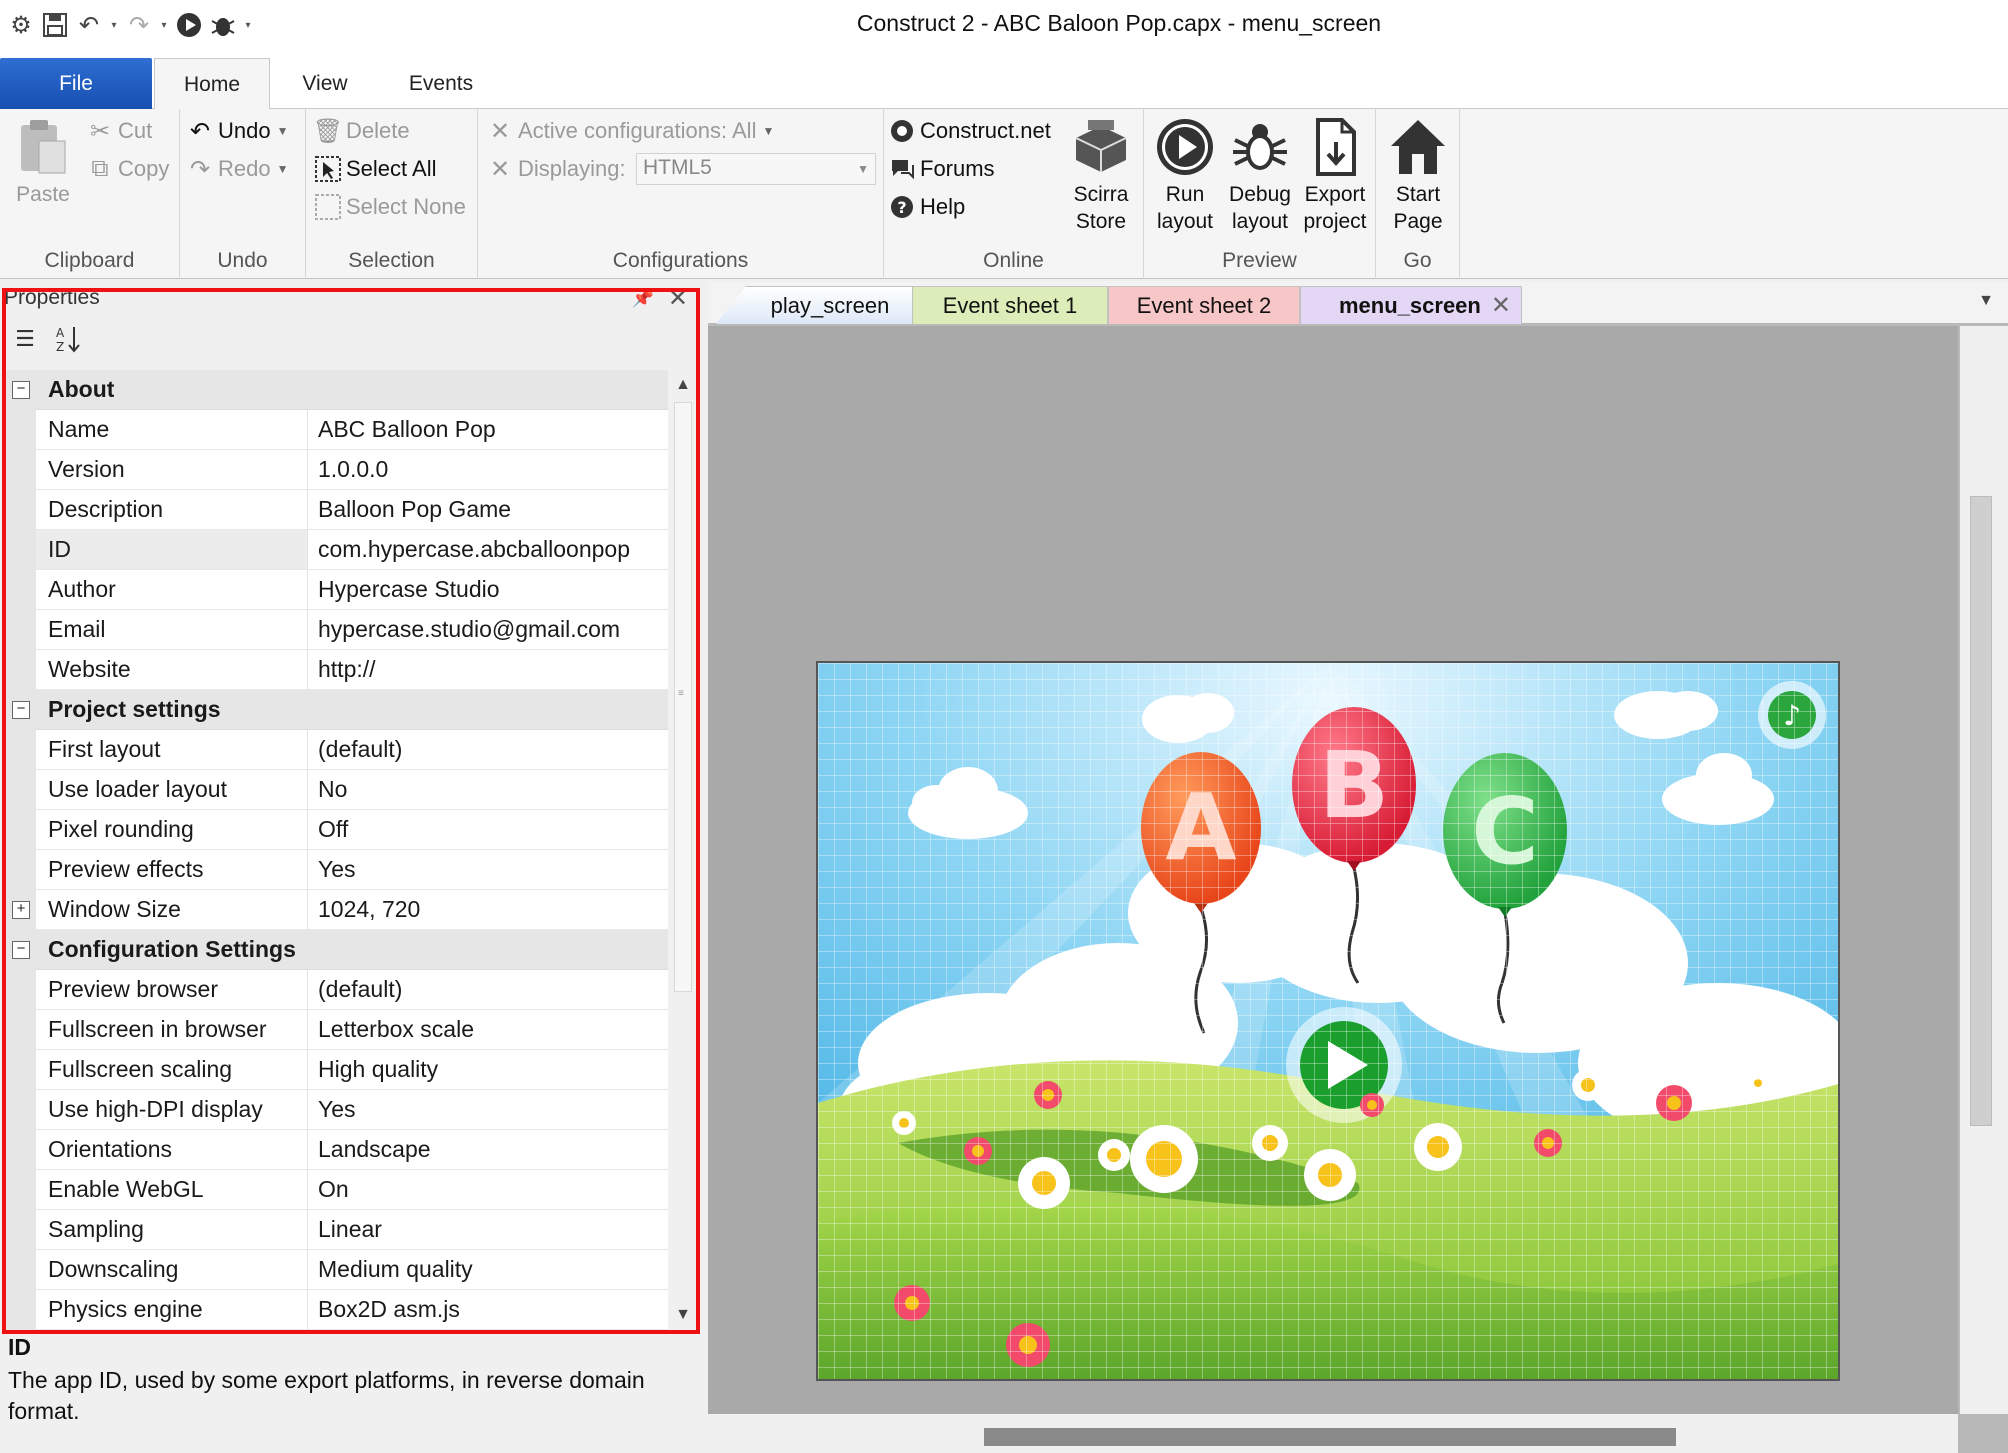 The image size is (2008, 1453). I want to click on forums-link: Forums, so click(941, 169).